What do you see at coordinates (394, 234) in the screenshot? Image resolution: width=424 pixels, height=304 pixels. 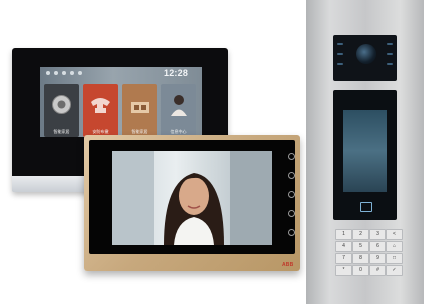 I see `key-back: <` at bounding box center [394, 234].